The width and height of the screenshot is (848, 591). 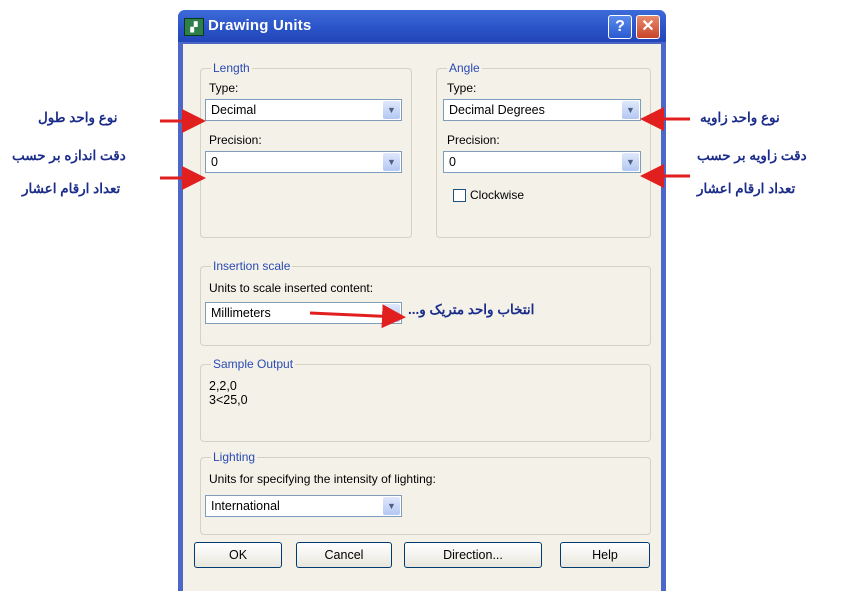 What do you see at coordinates (303, 313) in the screenshot?
I see `insertion-units-select: Millimeters ▼` at bounding box center [303, 313].